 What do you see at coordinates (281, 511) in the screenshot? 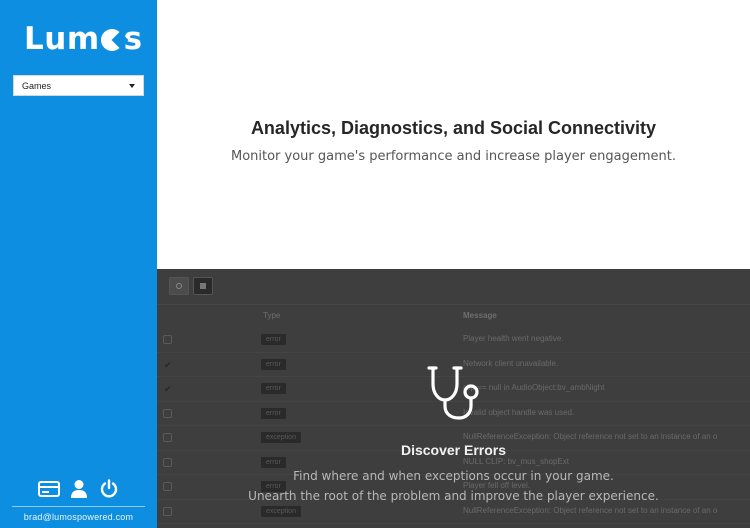
I see `type-badge: exception` at bounding box center [281, 511].